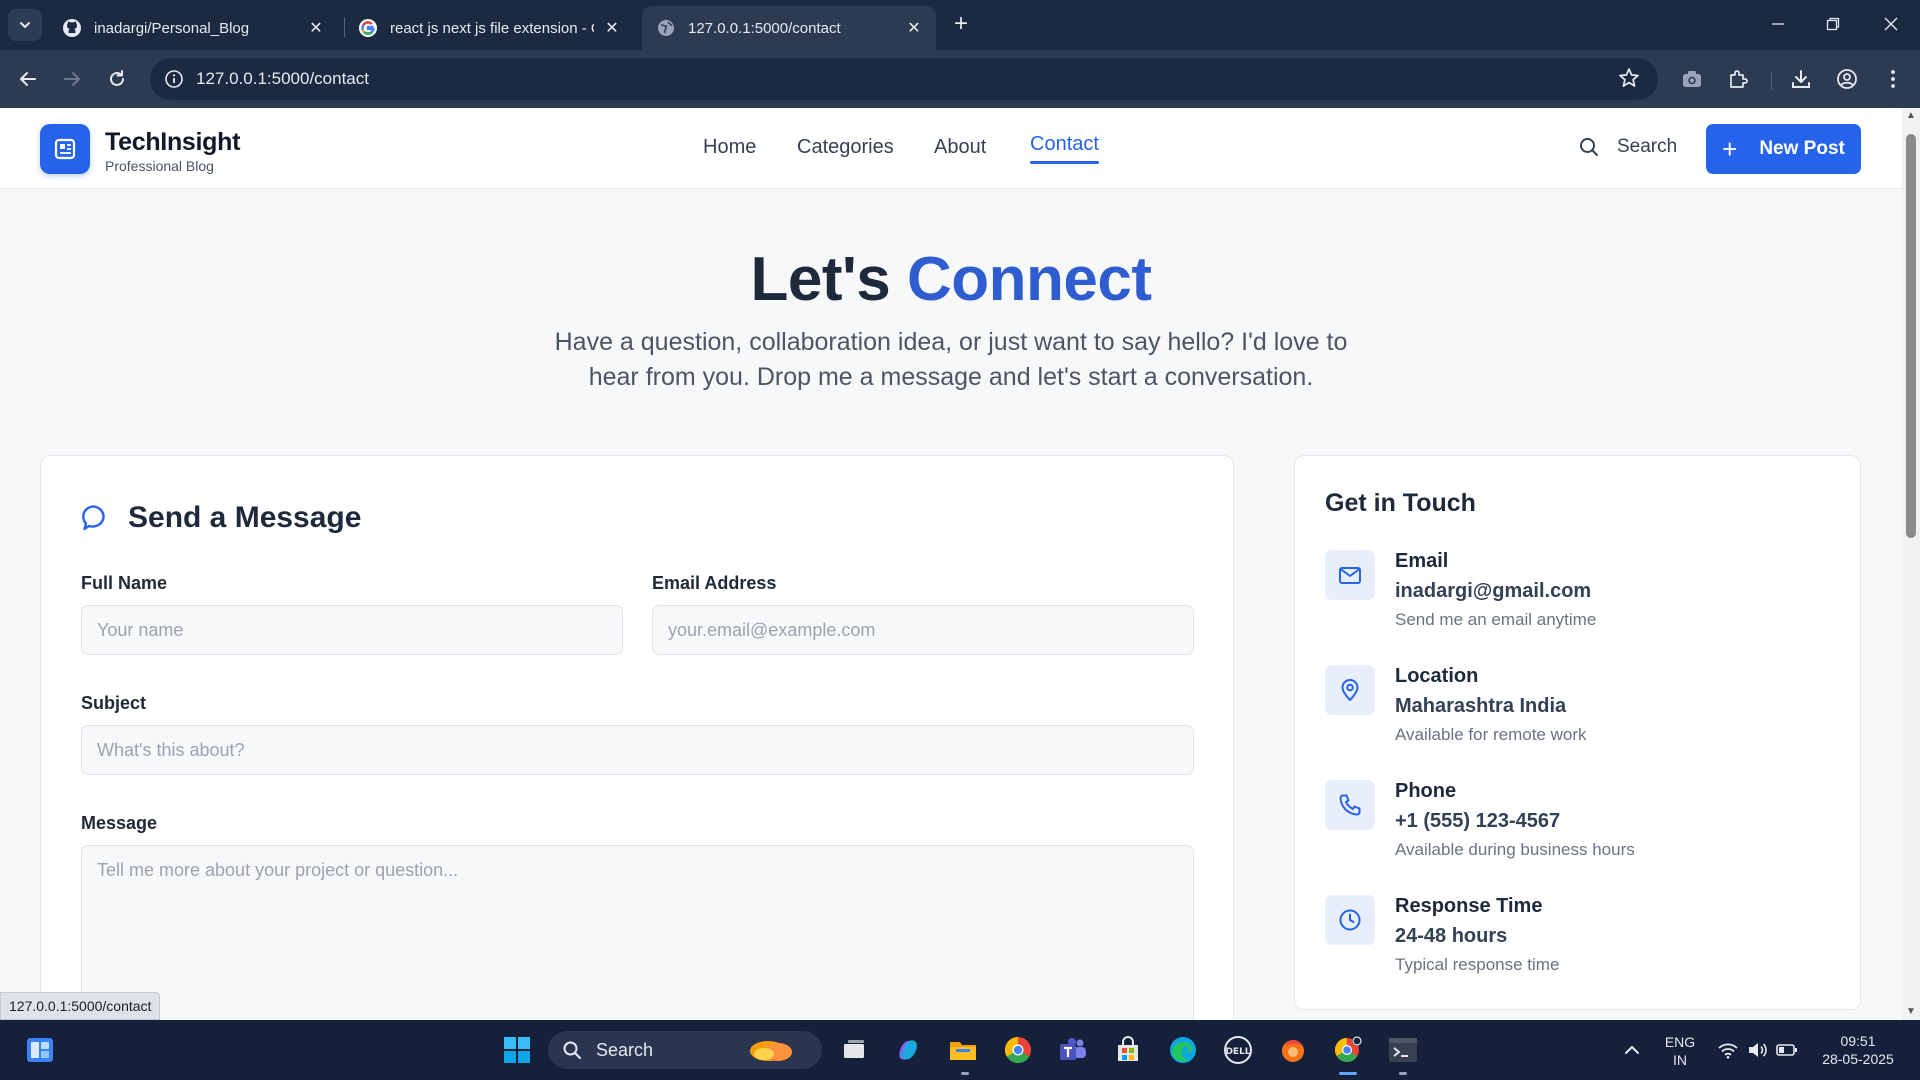 The height and width of the screenshot is (1080, 1920). What do you see at coordinates (1064, 148) in the screenshot?
I see `nav-contact: Contact` at bounding box center [1064, 148].